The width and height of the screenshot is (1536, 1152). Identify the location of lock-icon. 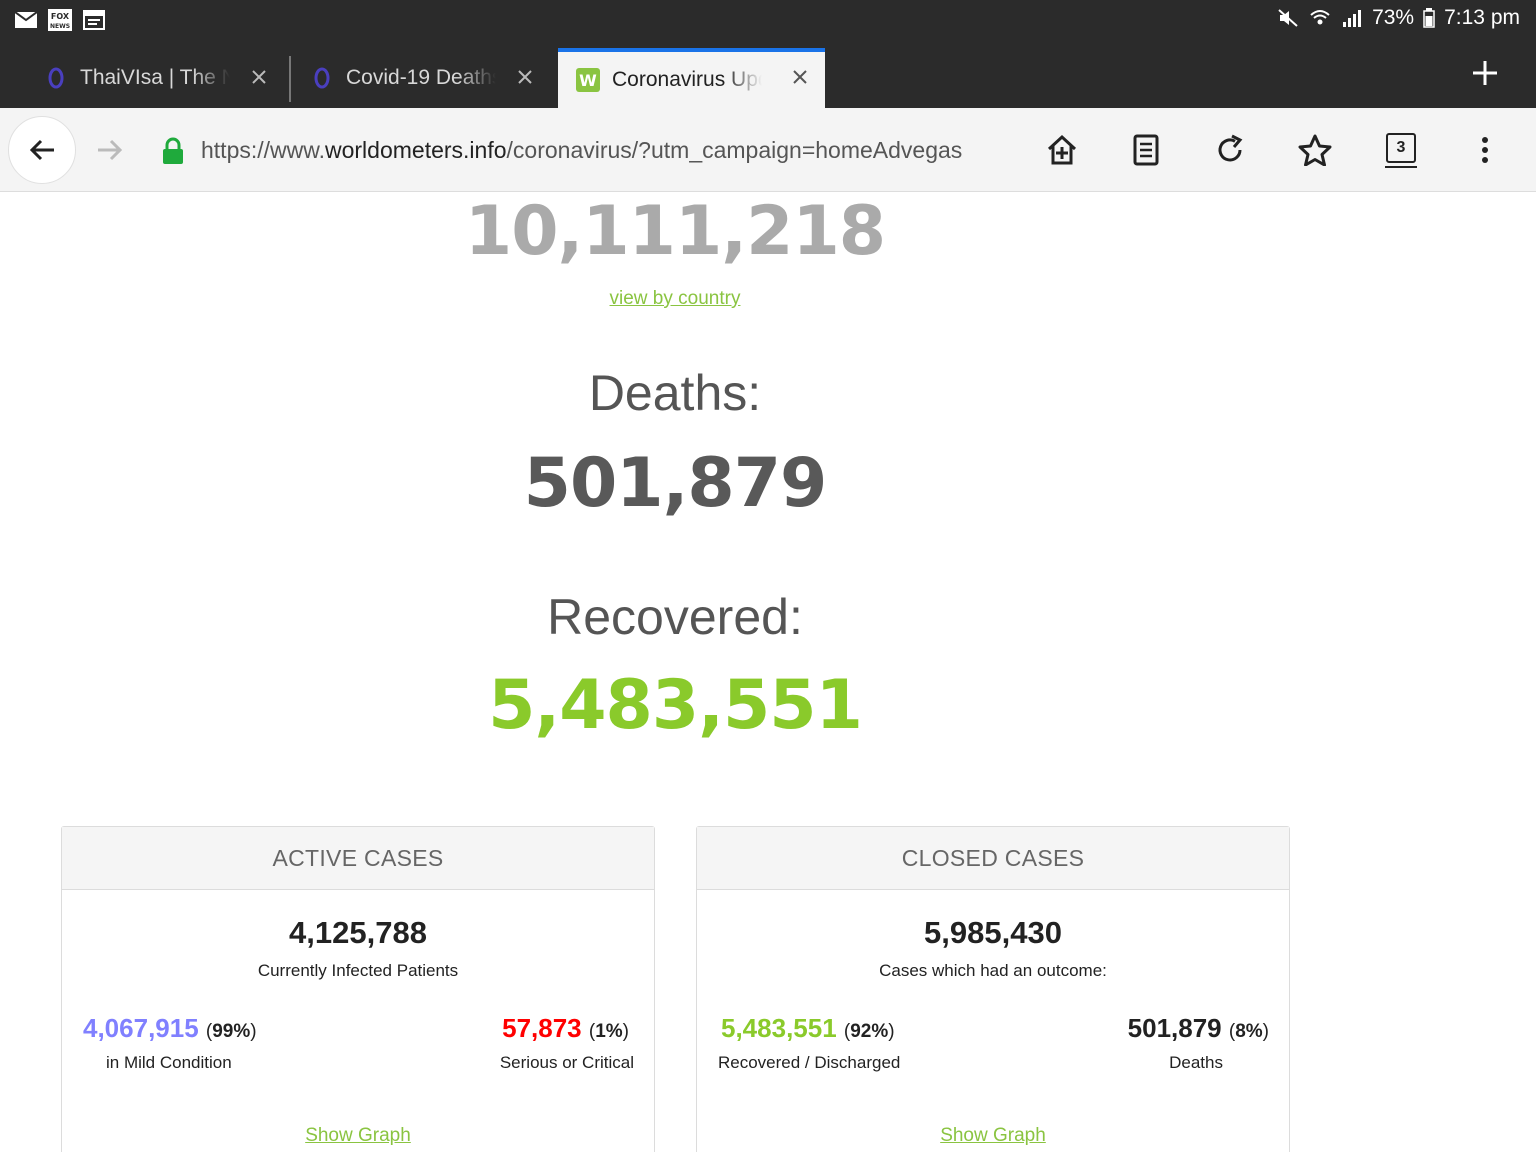
(173, 153).